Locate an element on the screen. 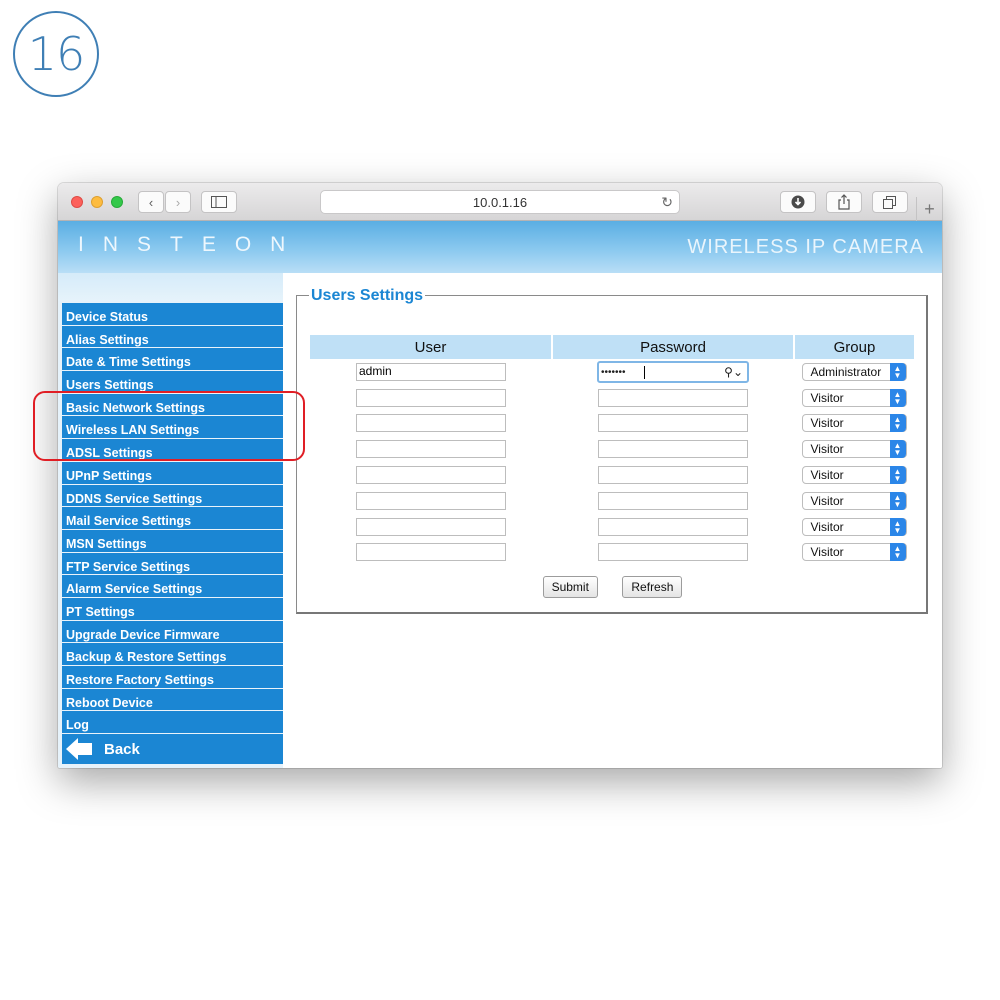 This screenshot has width=1000, height=1000. password-field: ••••••• ⚲⌄ is located at coordinates (673, 371).